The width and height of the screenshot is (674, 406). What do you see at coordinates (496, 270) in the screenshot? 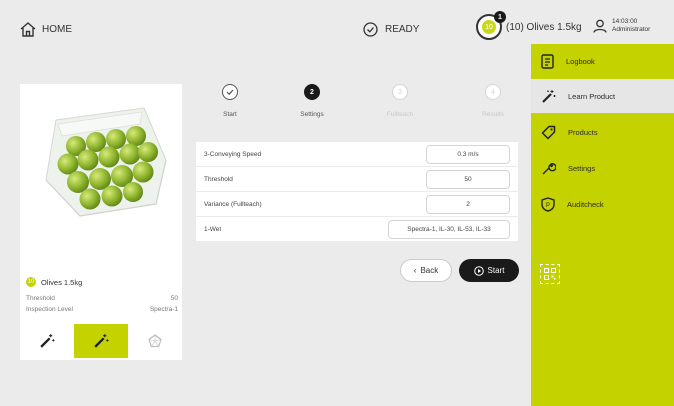
I see `start-label: Start` at bounding box center [496, 270].